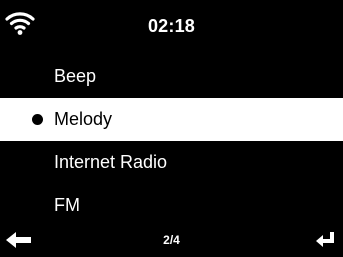  Describe the element at coordinates (325, 239) in the screenshot. I see `enter-icon` at that location.